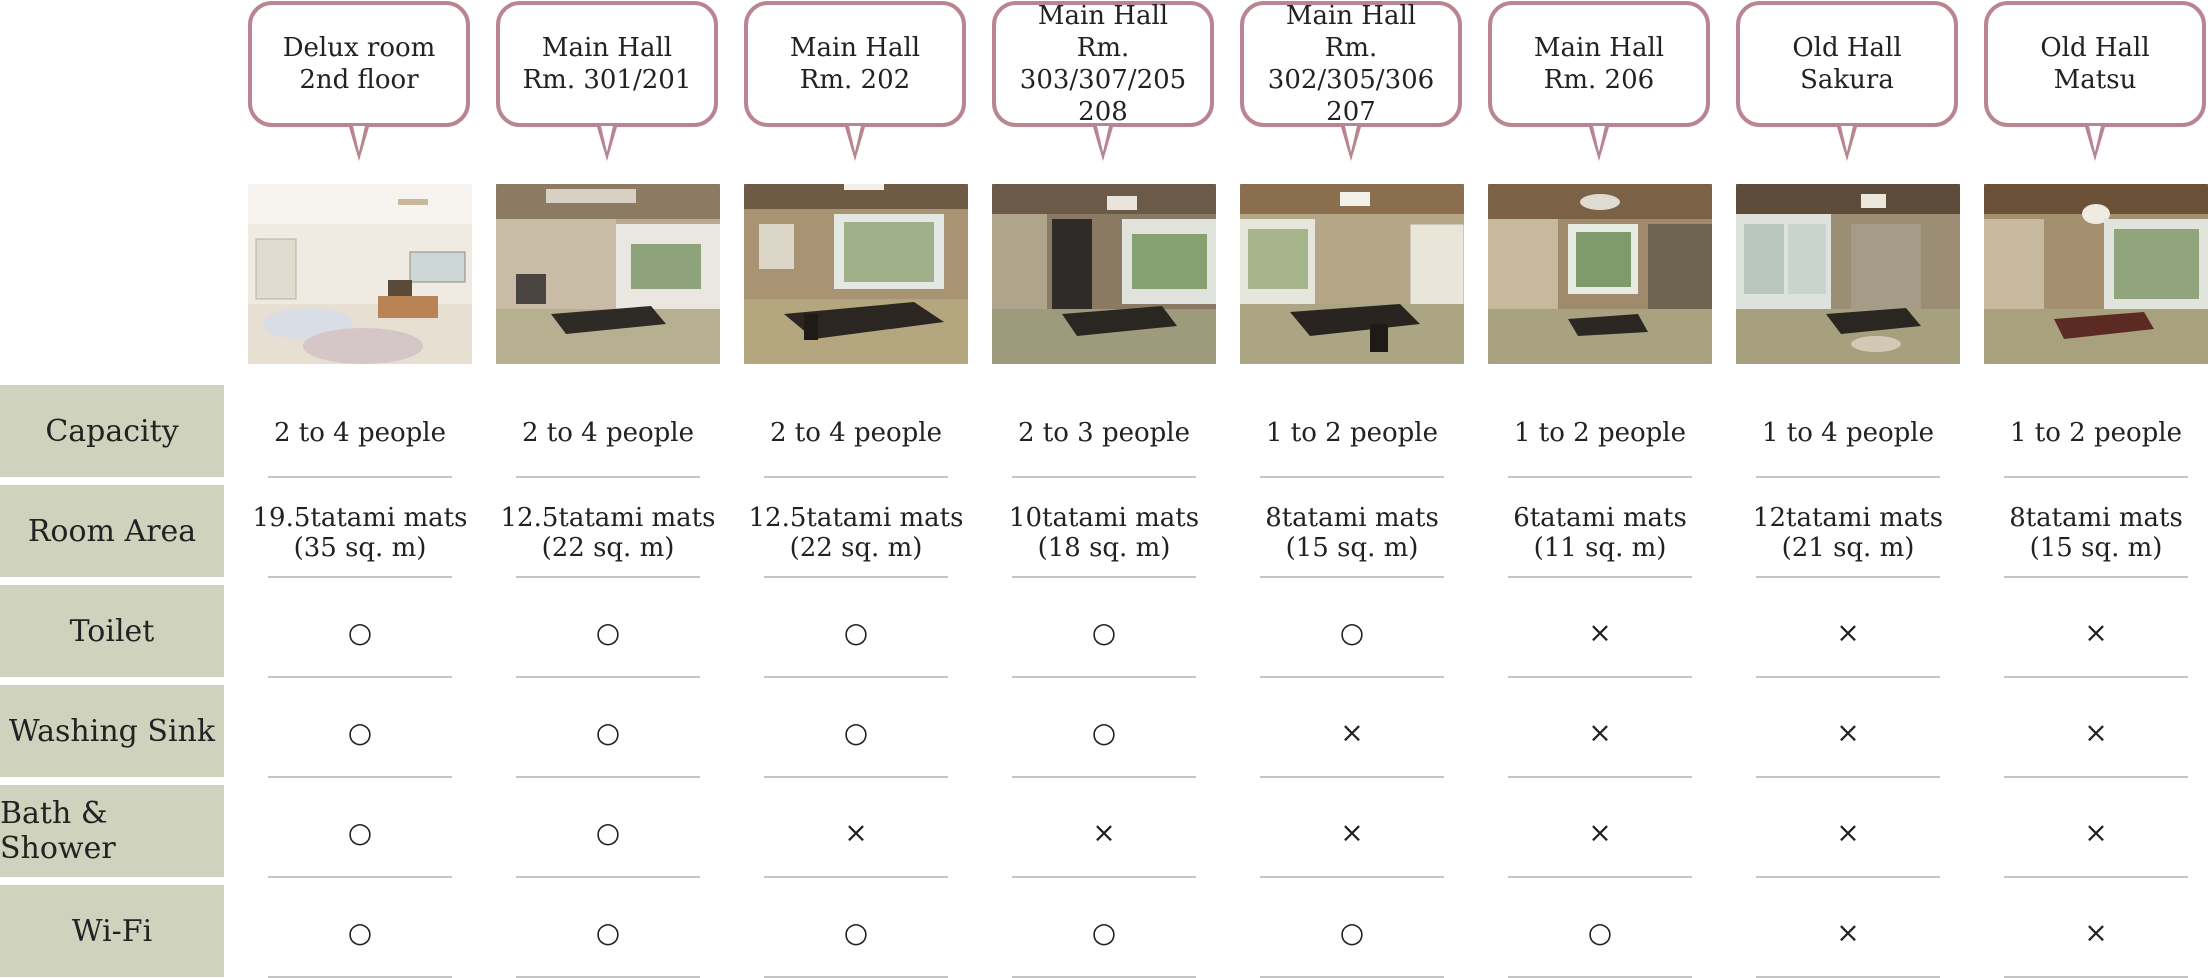 The height and width of the screenshot is (978, 2208). What do you see at coordinates (112, 931) in the screenshot?
I see `row-label-wifi: Wi-Fi` at bounding box center [112, 931].